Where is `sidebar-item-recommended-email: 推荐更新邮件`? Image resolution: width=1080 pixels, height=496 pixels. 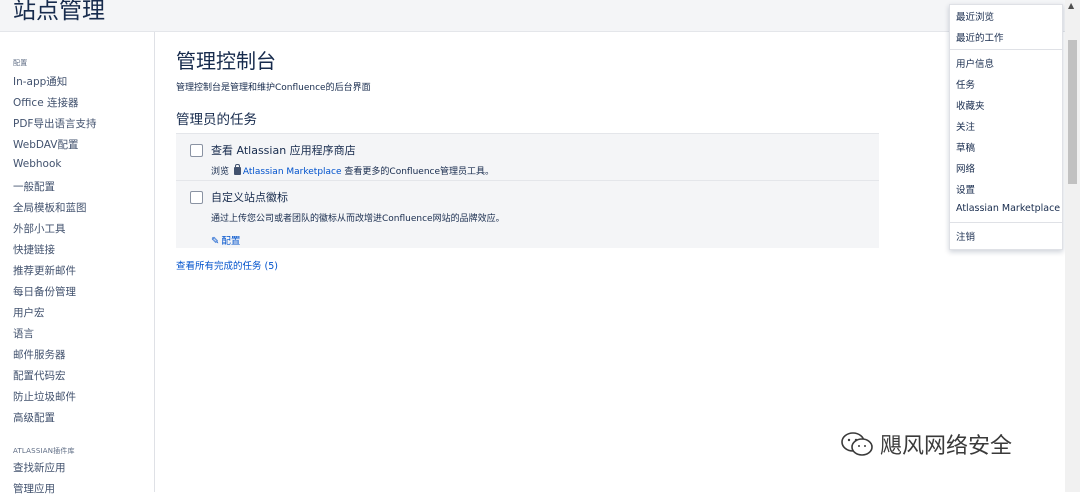 sidebar-item-recommended-email: 推荐更新邮件 is located at coordinates (44, 270).